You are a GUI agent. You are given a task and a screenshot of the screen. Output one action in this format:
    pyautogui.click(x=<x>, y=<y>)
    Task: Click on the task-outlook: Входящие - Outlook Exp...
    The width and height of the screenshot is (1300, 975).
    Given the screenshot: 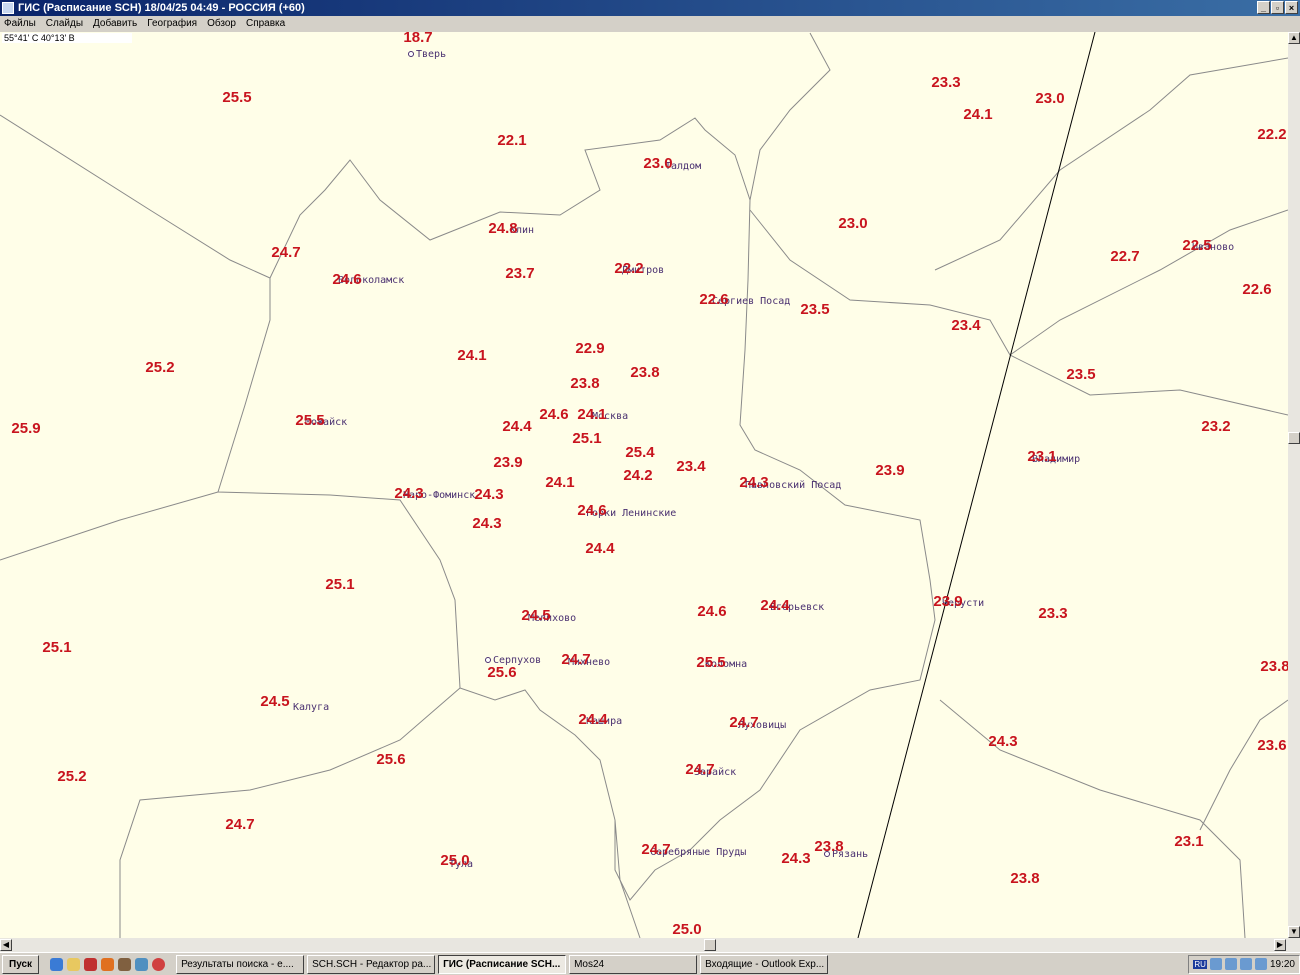 What is the action you would take?
    pyautogui.click(x=764, y=964)
    